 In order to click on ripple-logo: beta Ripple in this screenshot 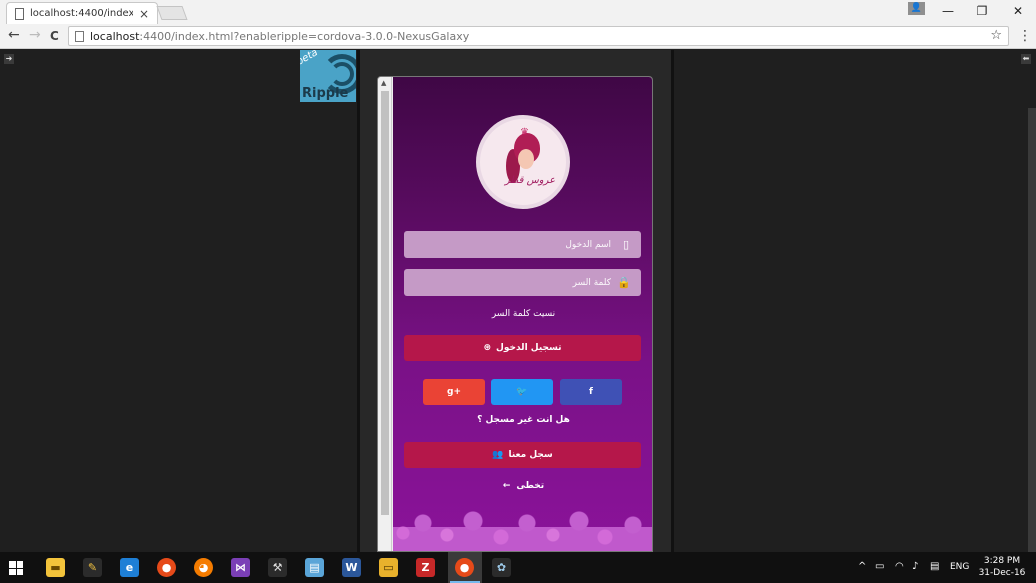, I will do `click(328, 76)`.